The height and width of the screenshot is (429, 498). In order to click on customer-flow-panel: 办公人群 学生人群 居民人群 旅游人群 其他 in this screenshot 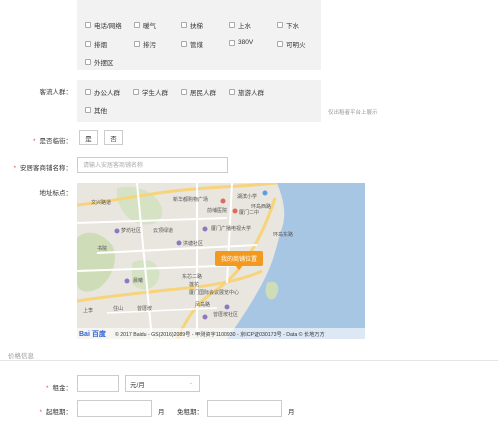, I will do `click(199, 101)`.